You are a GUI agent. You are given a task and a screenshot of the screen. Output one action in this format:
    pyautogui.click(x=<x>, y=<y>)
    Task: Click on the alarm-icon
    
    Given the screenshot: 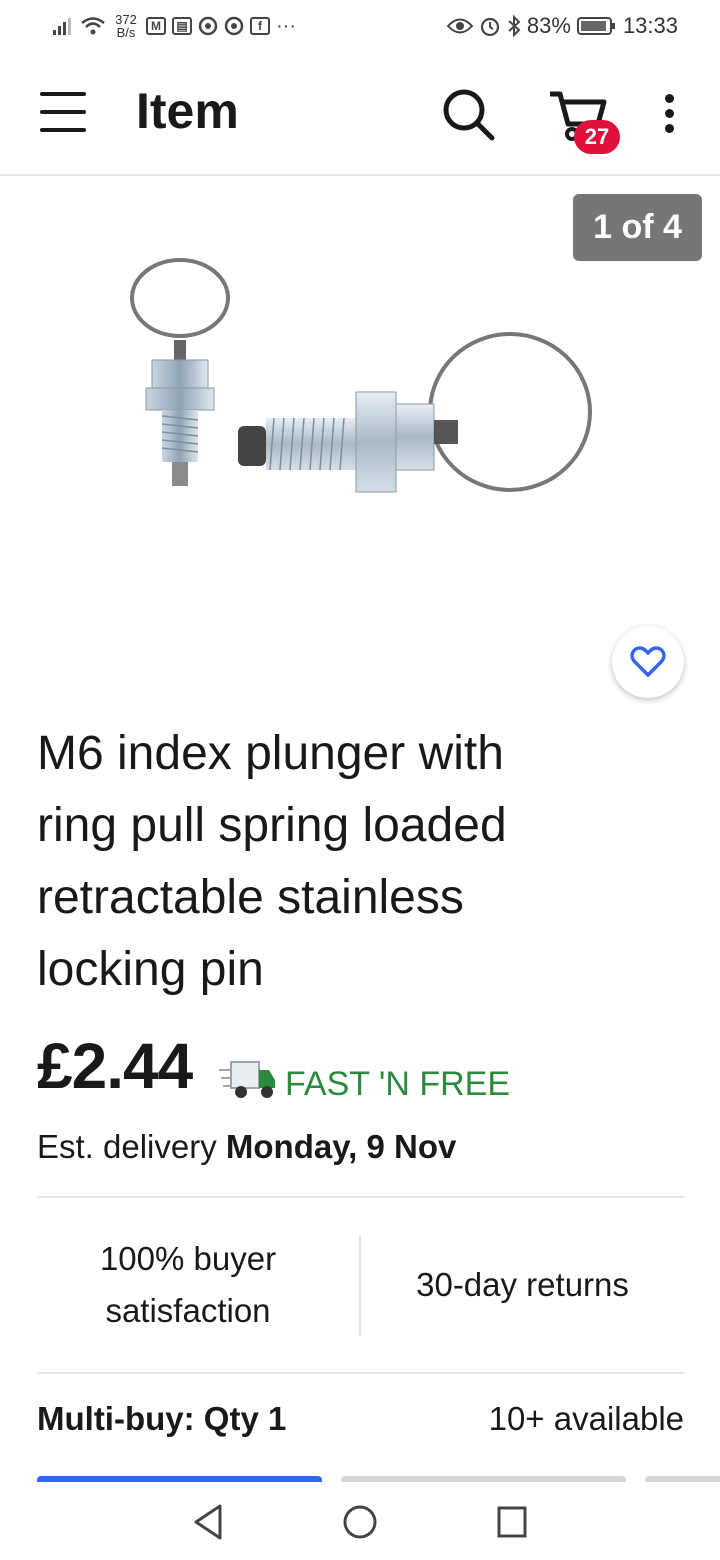 What is the action you would take?
    pyautogui.click(x=489, y=27)
    